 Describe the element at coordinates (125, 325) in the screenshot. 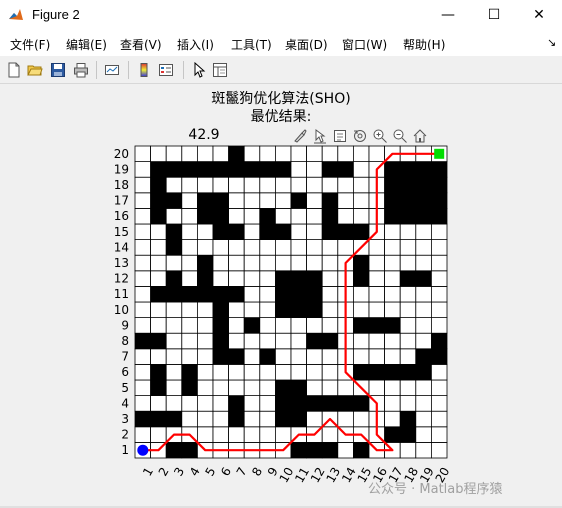

I see `y-tick-label: 9` at that location.